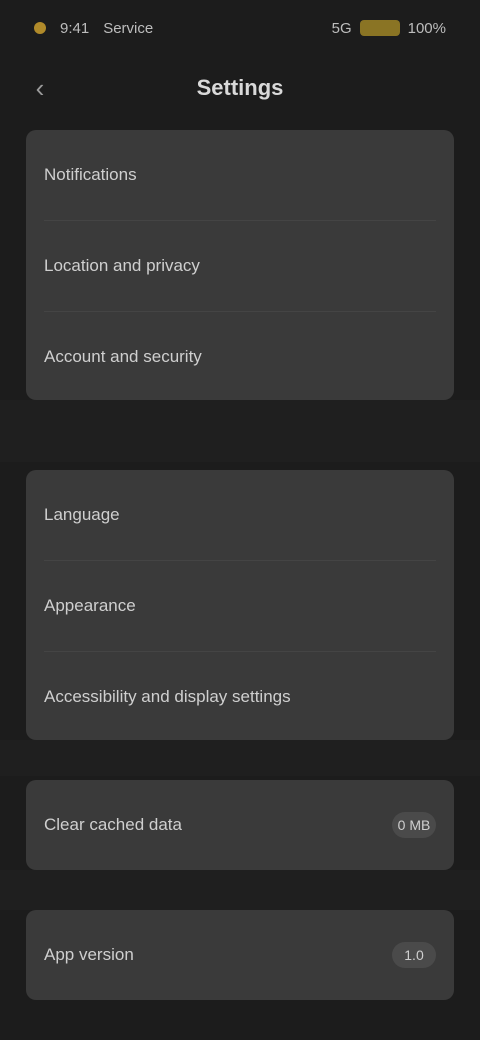  I want to click on page-title: Settings, so click(240, 87).